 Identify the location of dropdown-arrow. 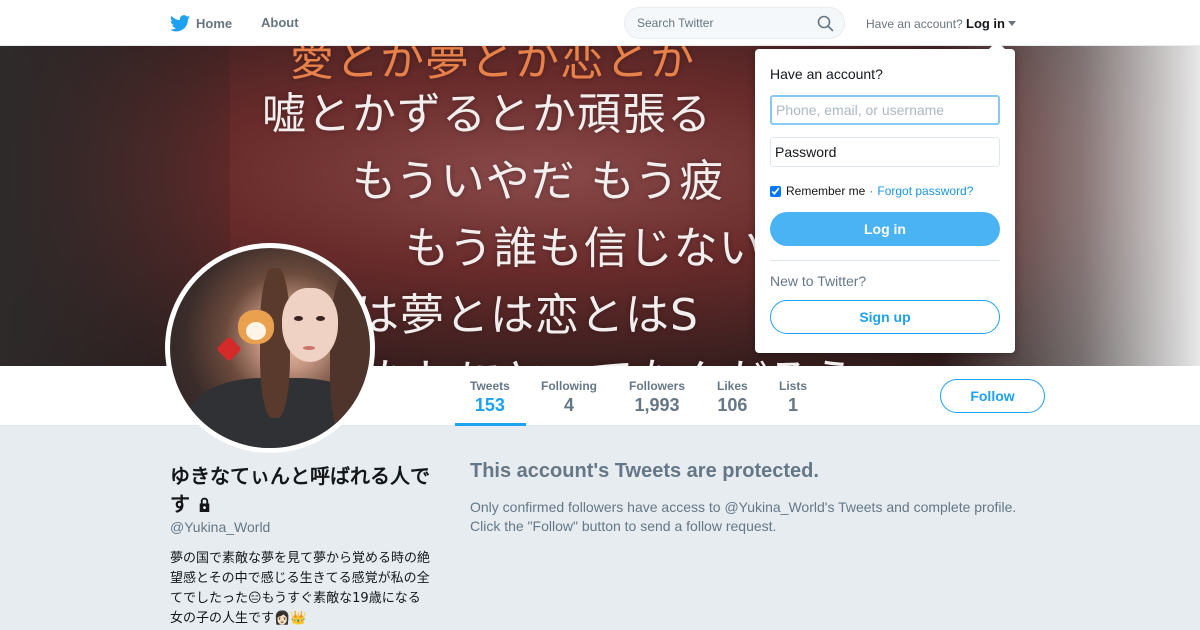
(997, 45).